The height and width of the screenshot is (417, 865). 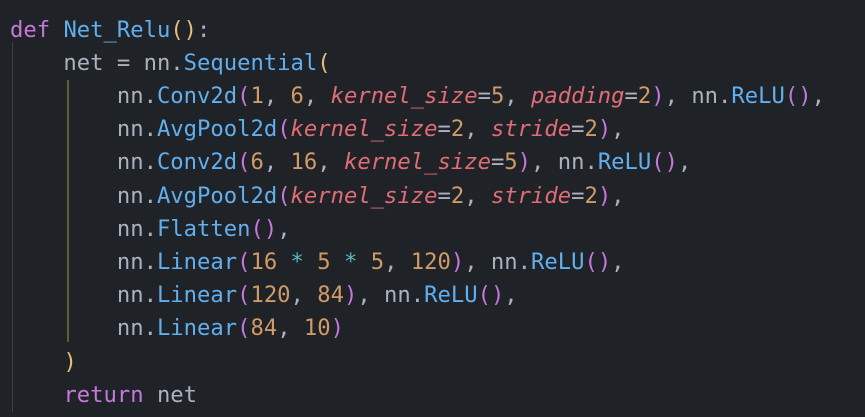 I want to click on code-line: return net, so click(x=103, y=395).